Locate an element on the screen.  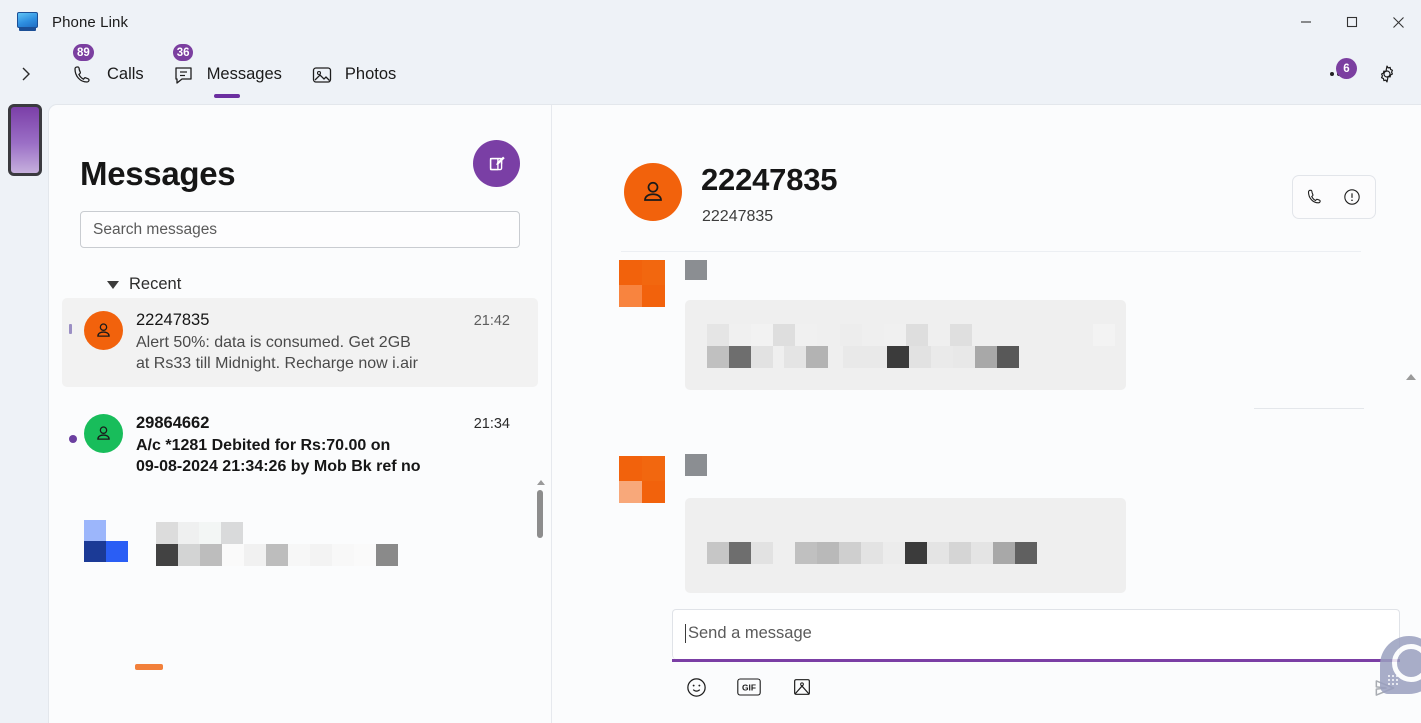
contact-subtitle: 22247835 is located at coordinates (738, 216).